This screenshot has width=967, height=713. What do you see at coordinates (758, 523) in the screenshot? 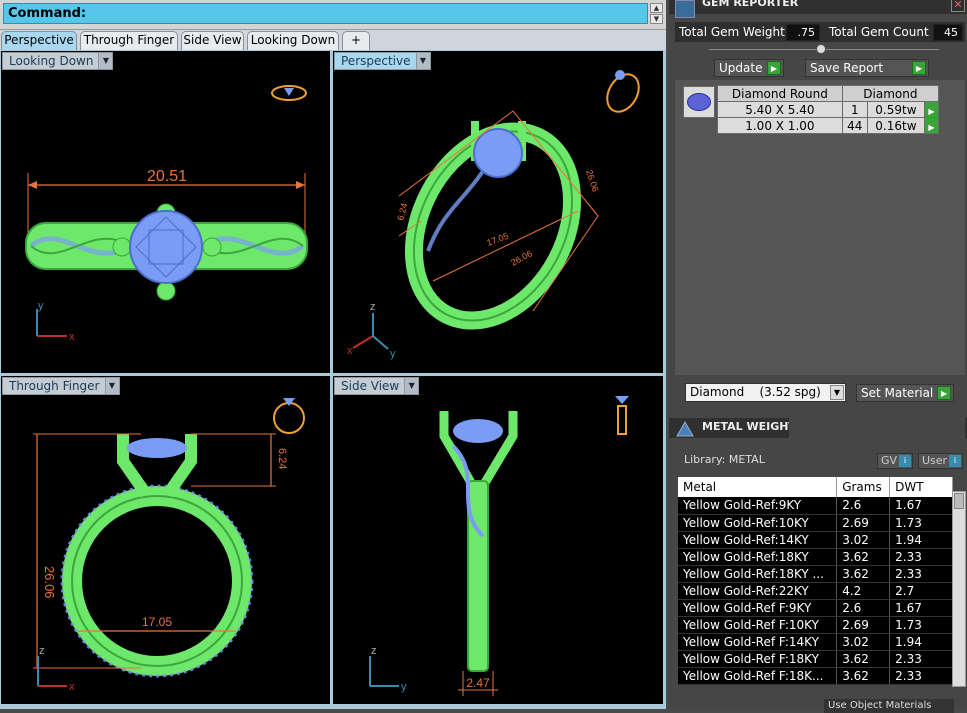
I see `cell-metal: Yellow Gold-Ref:10KY` at bounding box center [758, 523].